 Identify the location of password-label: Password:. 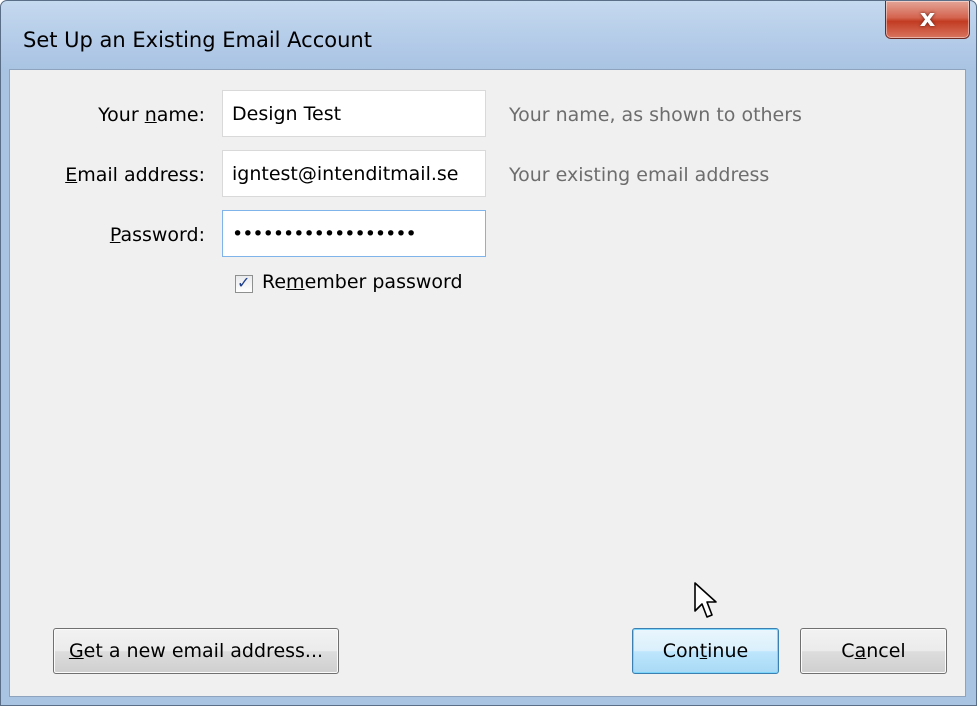
(157, 235).